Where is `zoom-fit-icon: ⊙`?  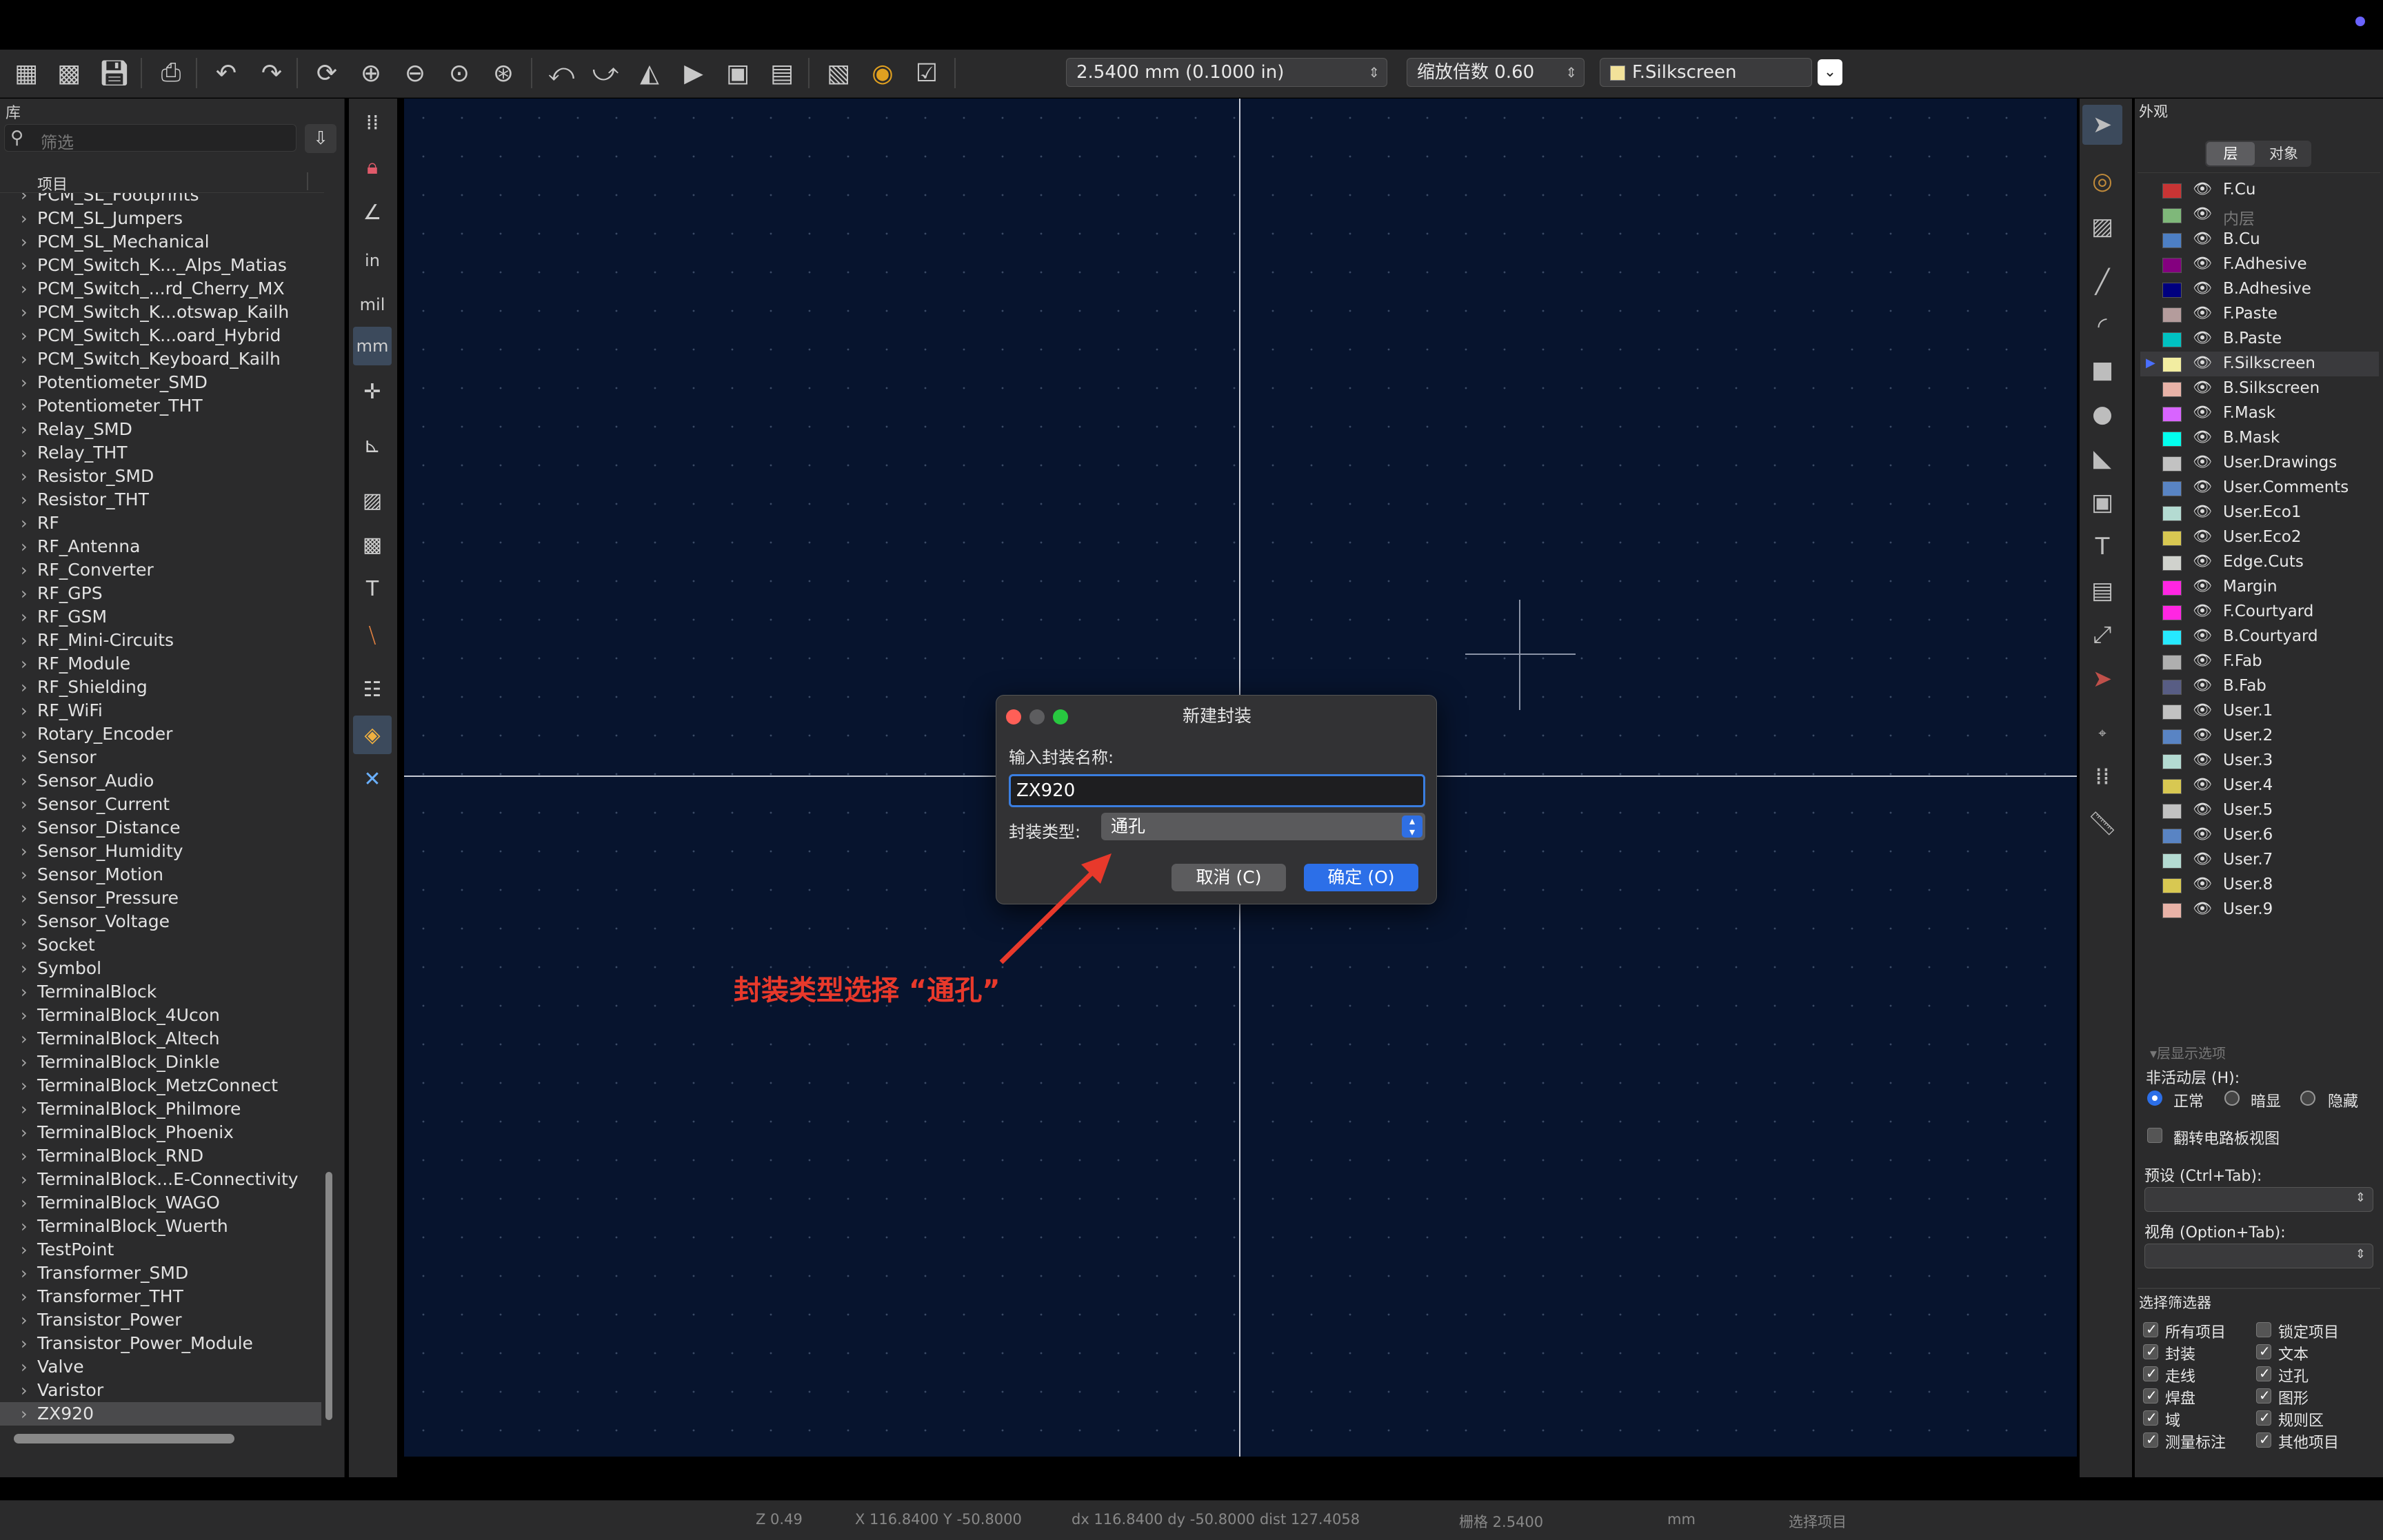 zoom-fit-icon: ⊙ is located at coordinates (459, 73).